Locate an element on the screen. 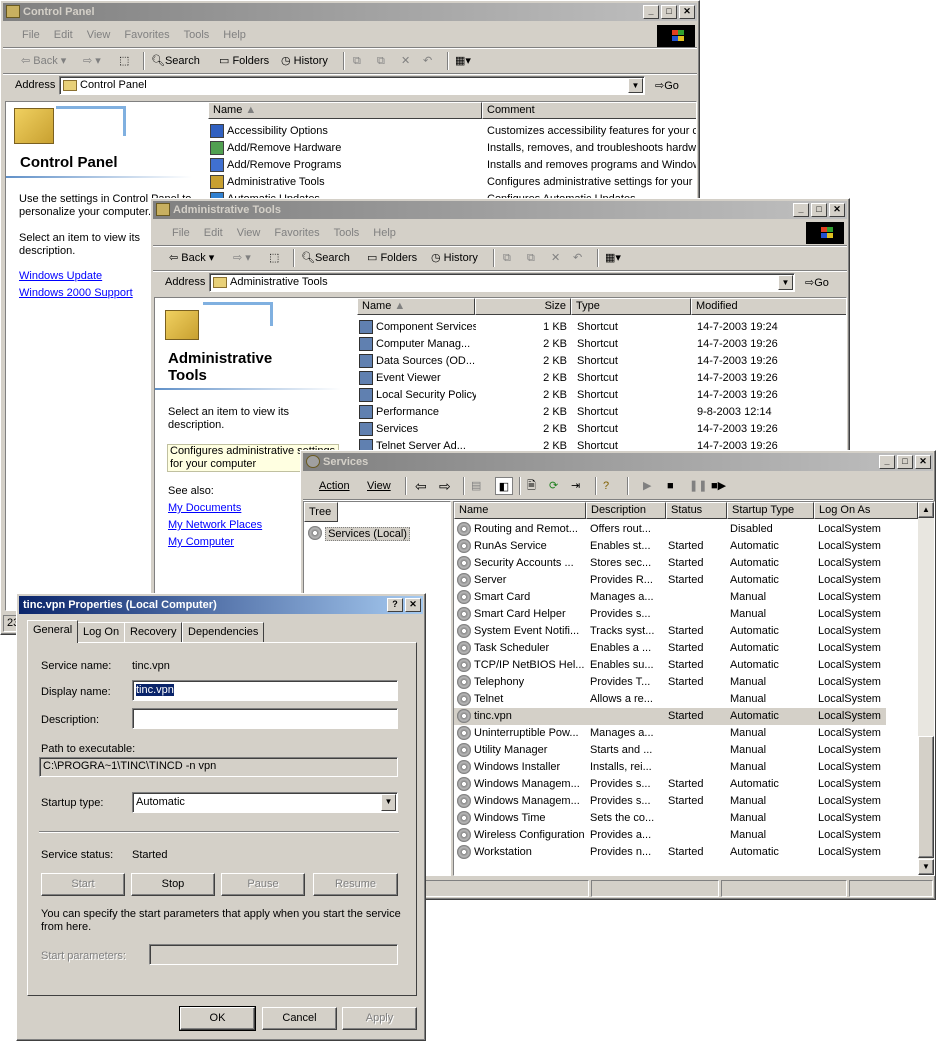  address-input: Administrative Tools ▼ is located at coordinates (502, 282).